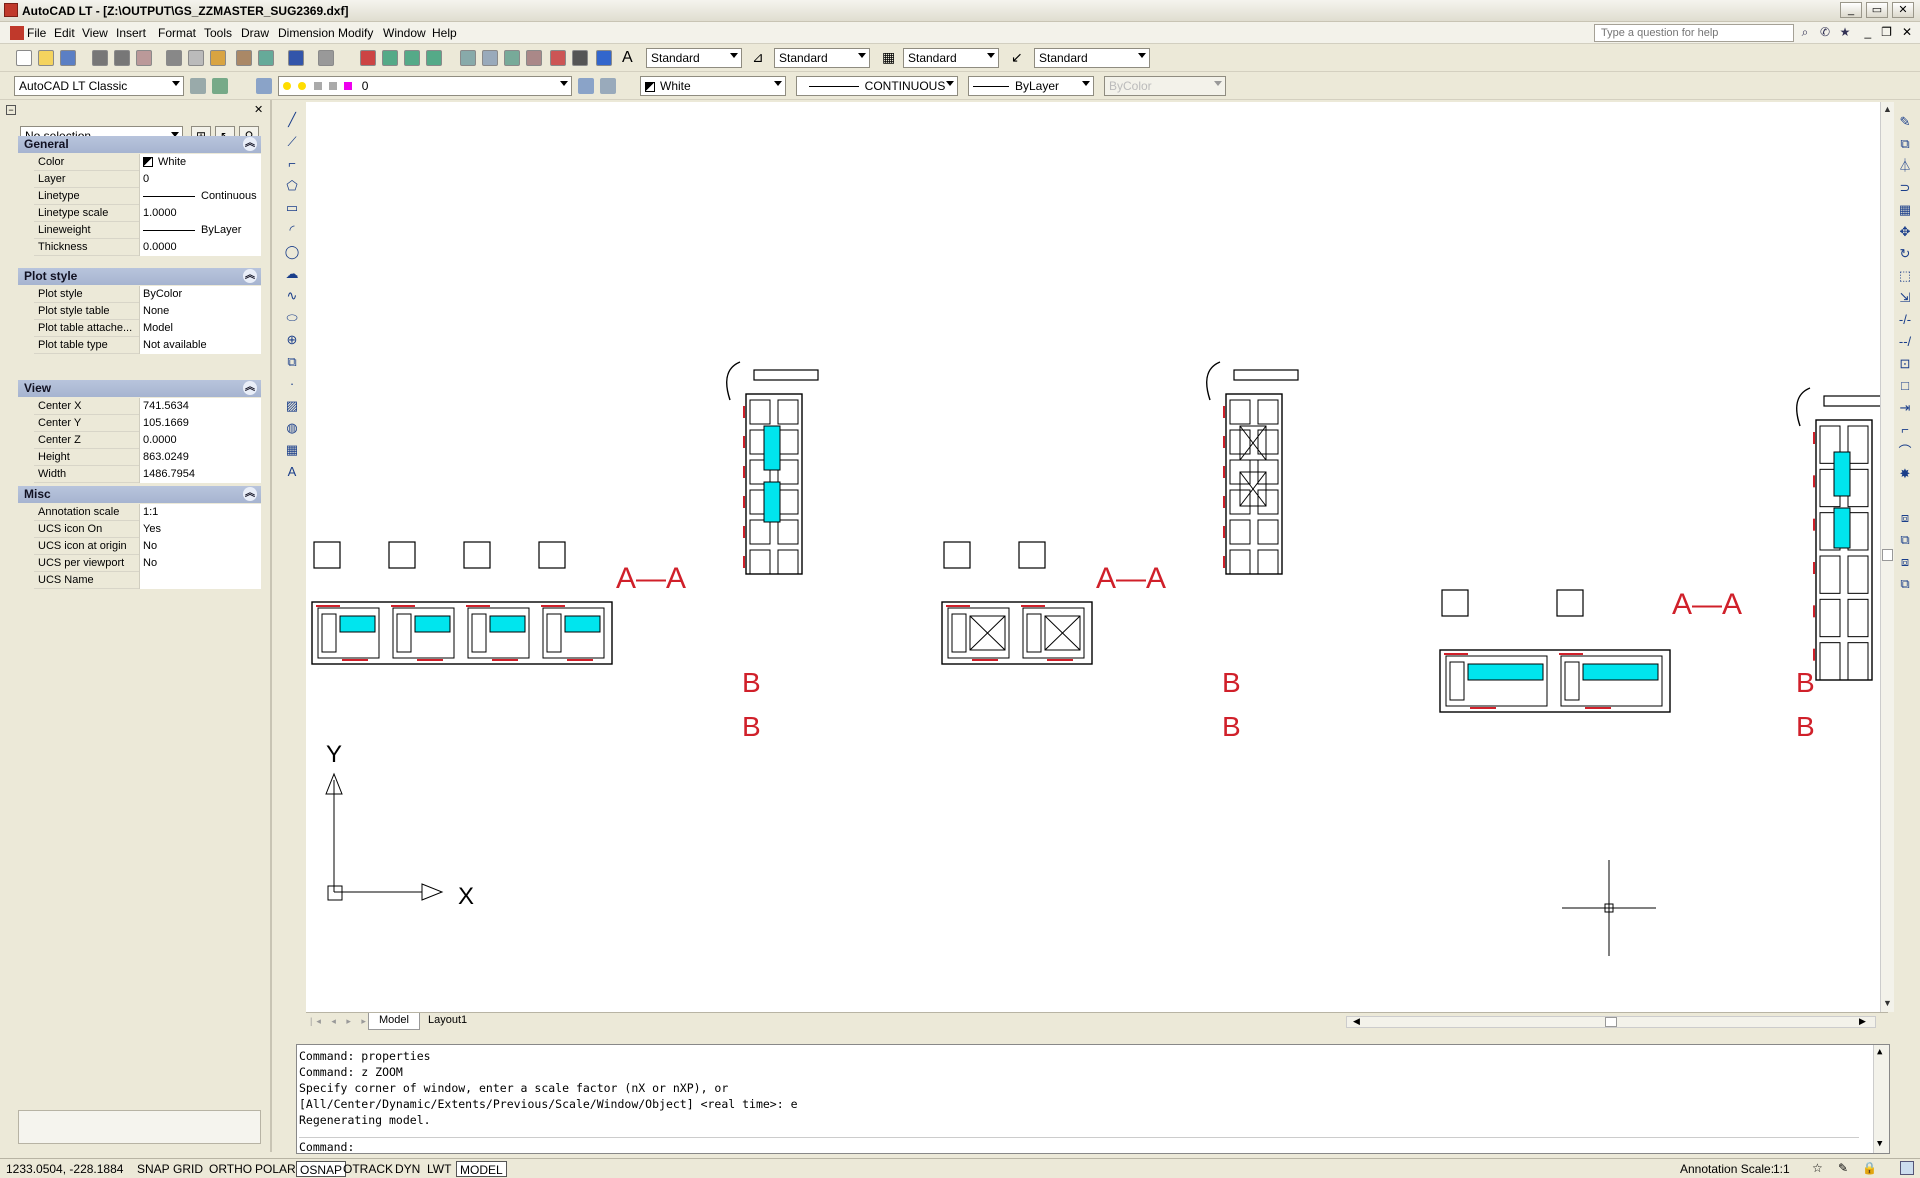 The image size is (1920, 1178). Describe the element at coordinates (1092, 58) in the screenshot. I see `multileader-style-select: Standard` at that location.